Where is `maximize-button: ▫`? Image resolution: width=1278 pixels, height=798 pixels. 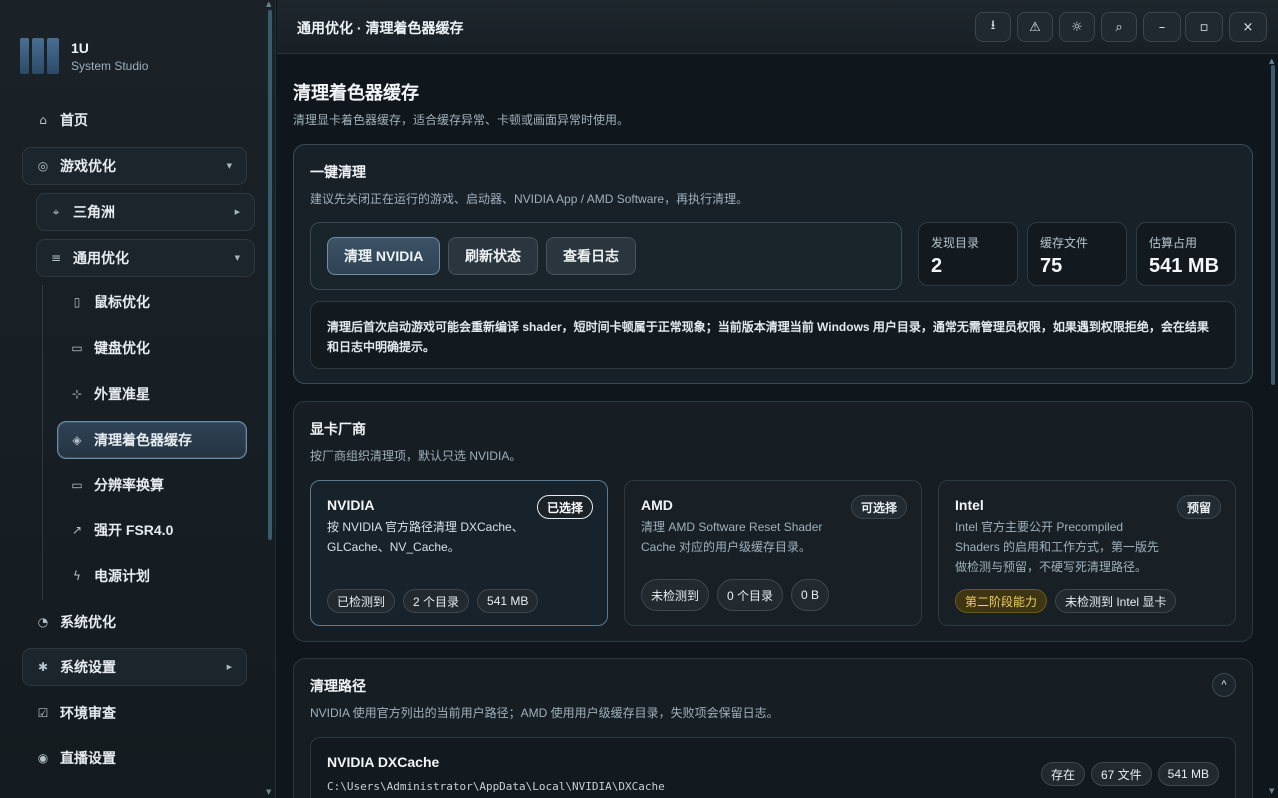 maximize-button: ▫ is located at coordinates (1204, 27).